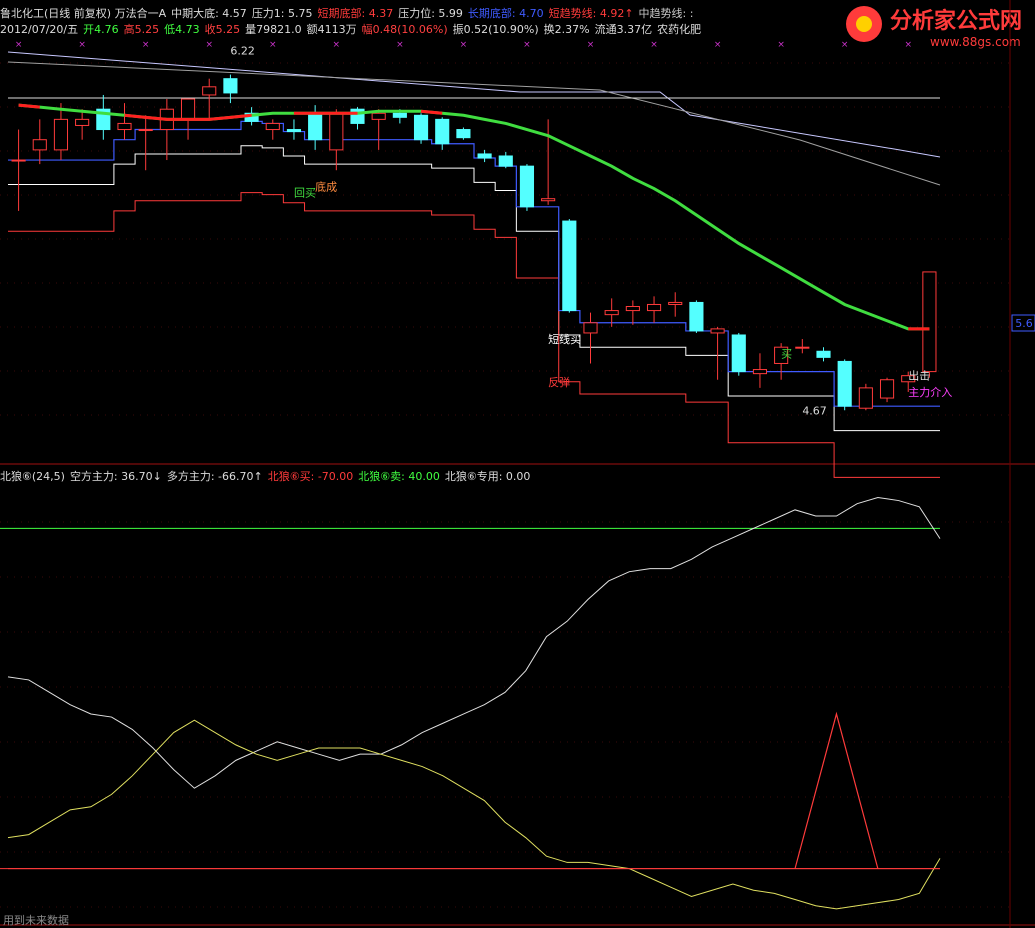  Describe the element at coordinates (399, 476) in the screenshot. I see `indicator-field-4: 北狼⑥卖: 40.00` at that location.